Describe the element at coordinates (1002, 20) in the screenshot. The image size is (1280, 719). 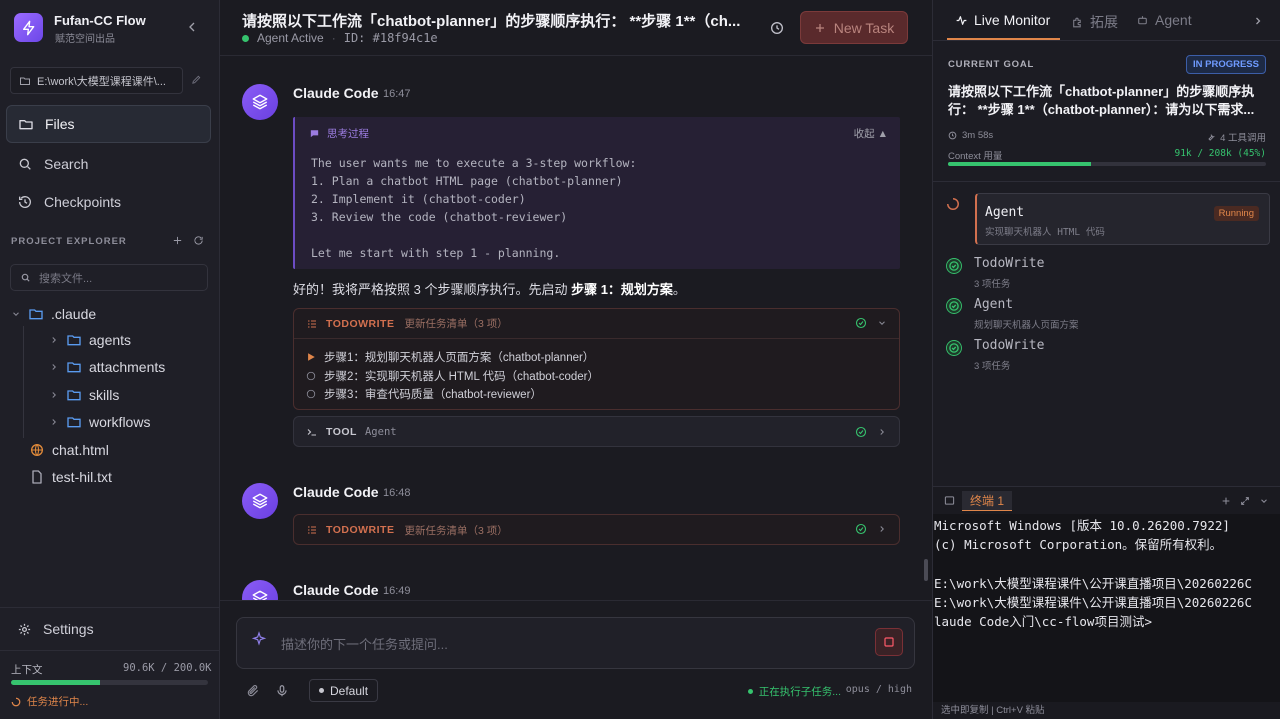
I see `tab-live-monitor: Live Monitor` at that location.